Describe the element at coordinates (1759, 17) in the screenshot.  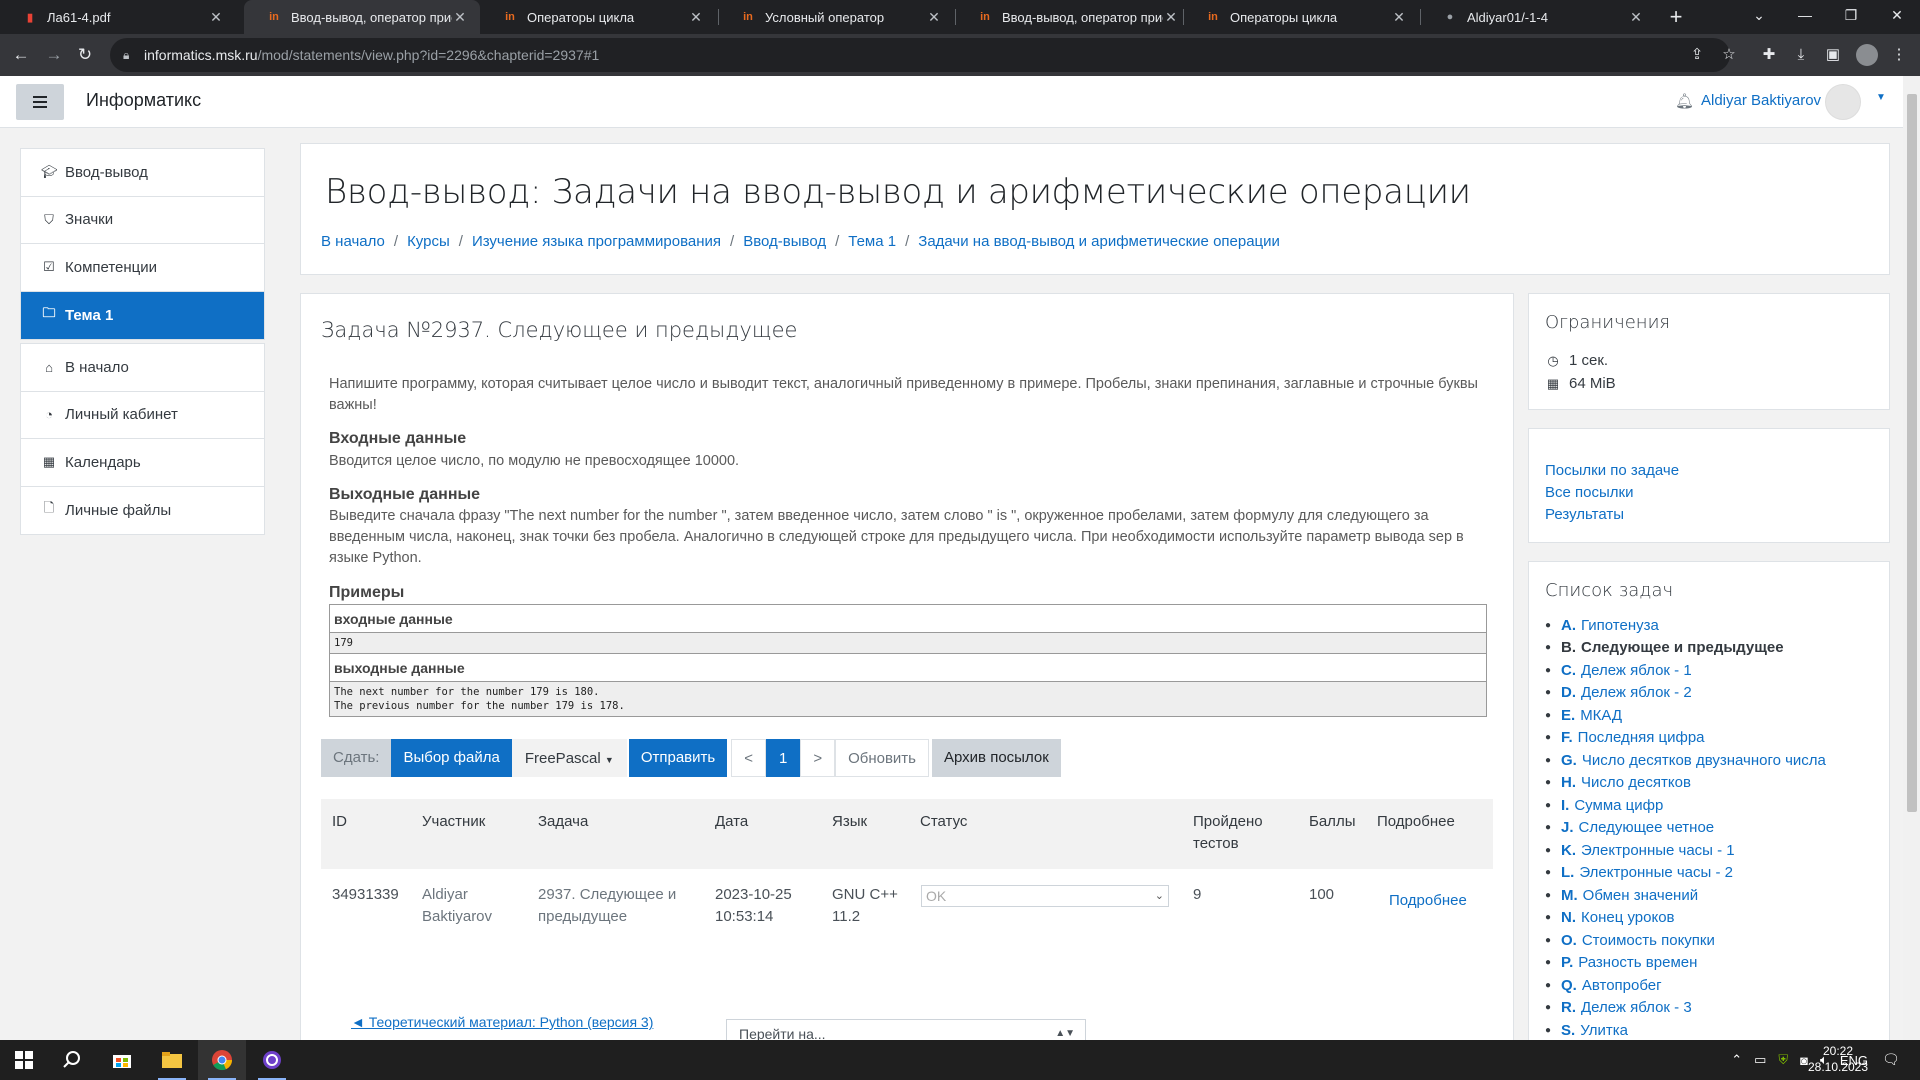
I see `tab-search-icon: ⌄` at that location.